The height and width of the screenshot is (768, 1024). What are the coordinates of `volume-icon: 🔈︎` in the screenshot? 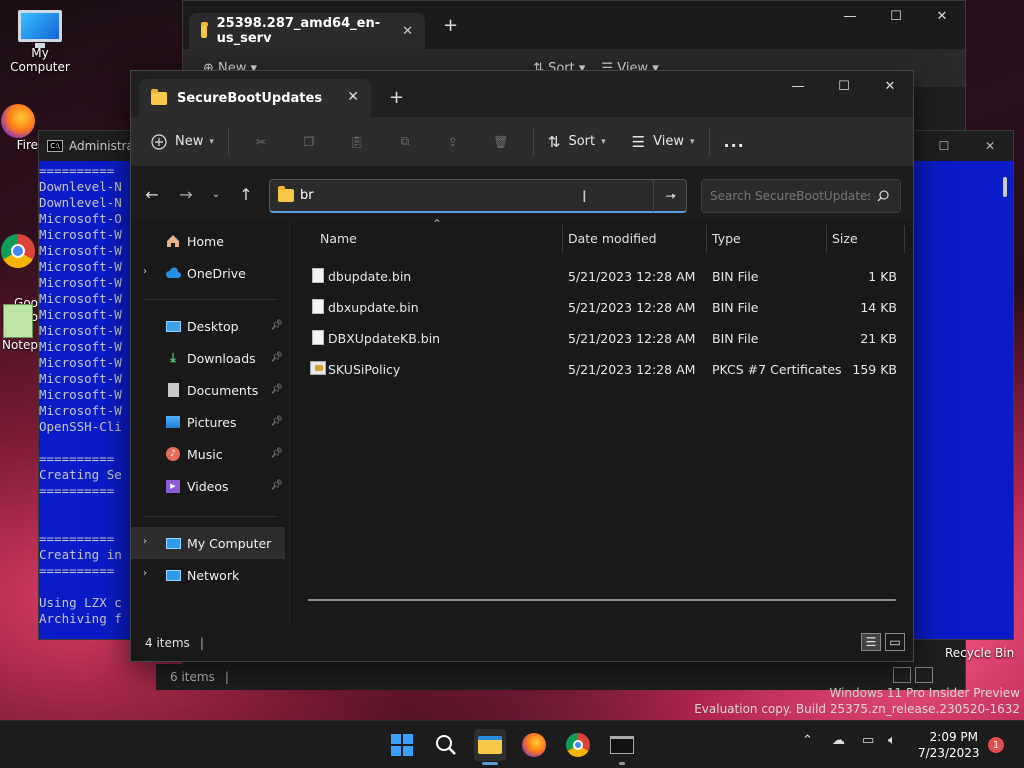 It's located at (892, 740).